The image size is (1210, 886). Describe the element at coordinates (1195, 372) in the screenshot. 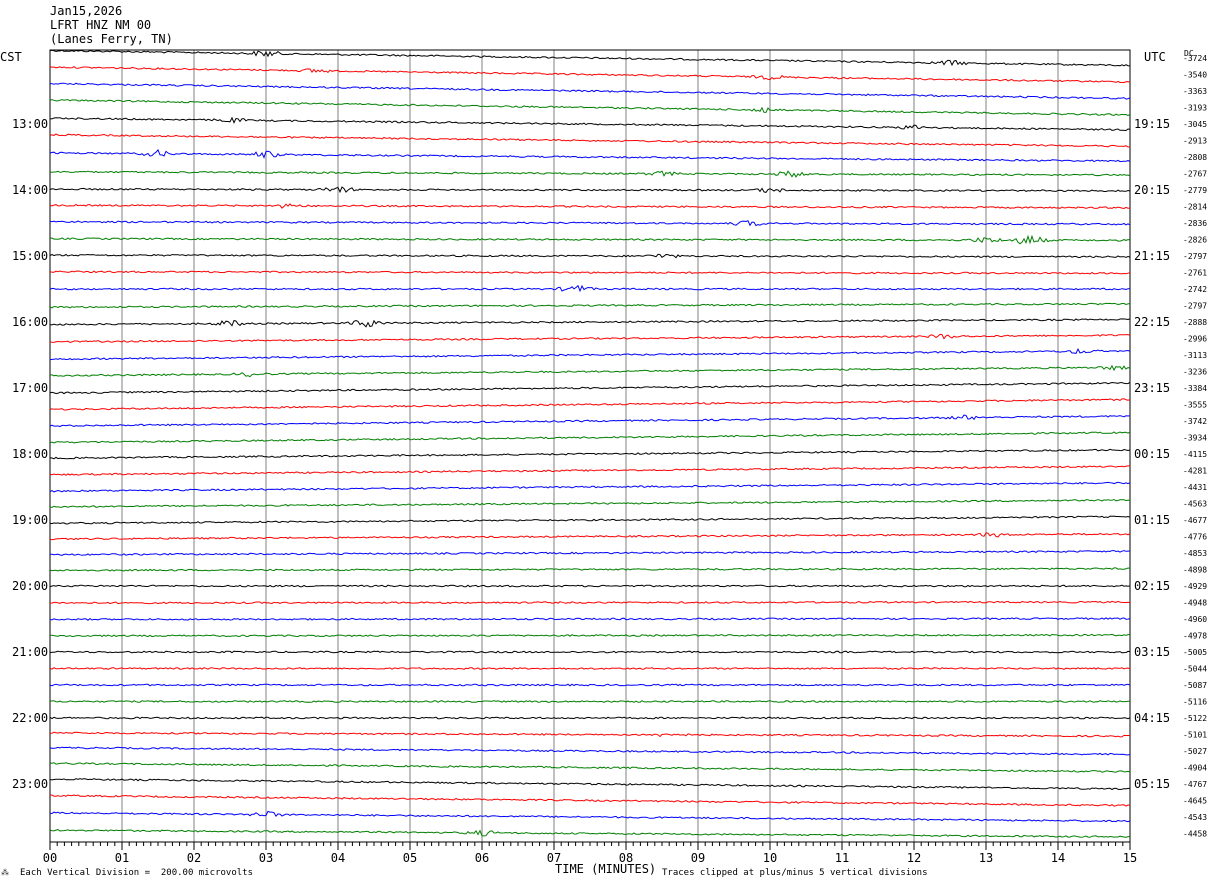

I see `dc-offset-label: -3236` at that location.